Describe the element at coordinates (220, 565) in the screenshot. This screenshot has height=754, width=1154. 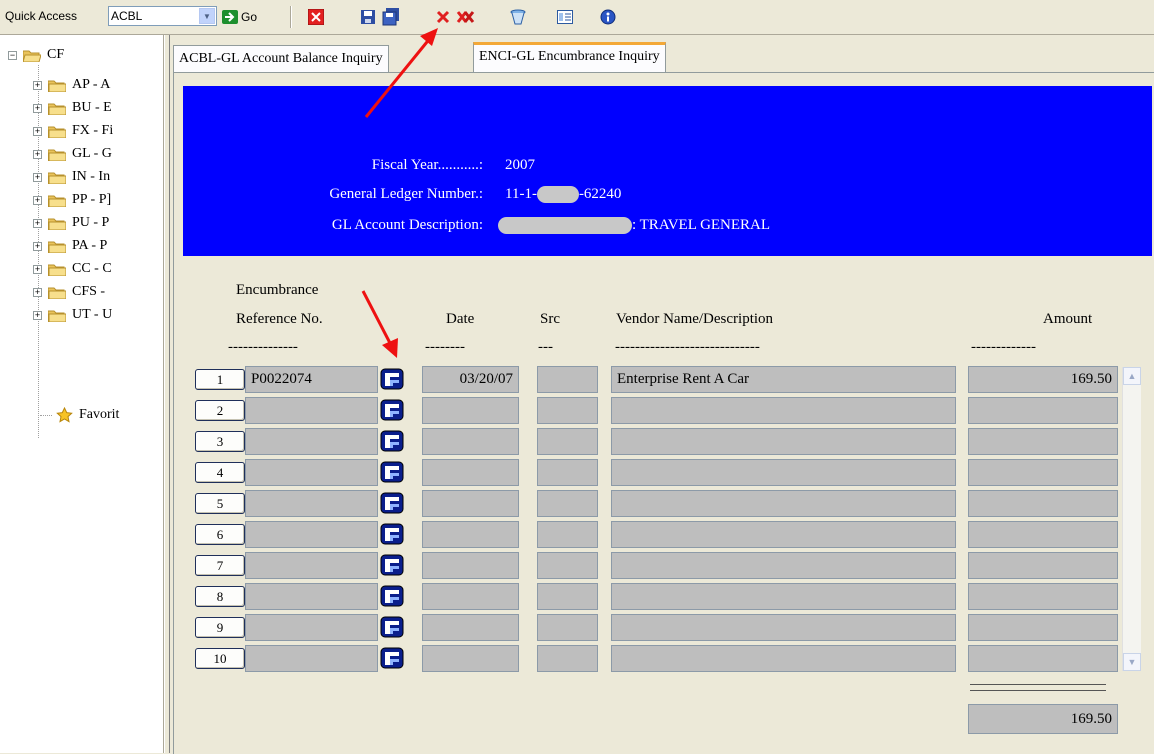
I see `row-number-button: 7` at that location.